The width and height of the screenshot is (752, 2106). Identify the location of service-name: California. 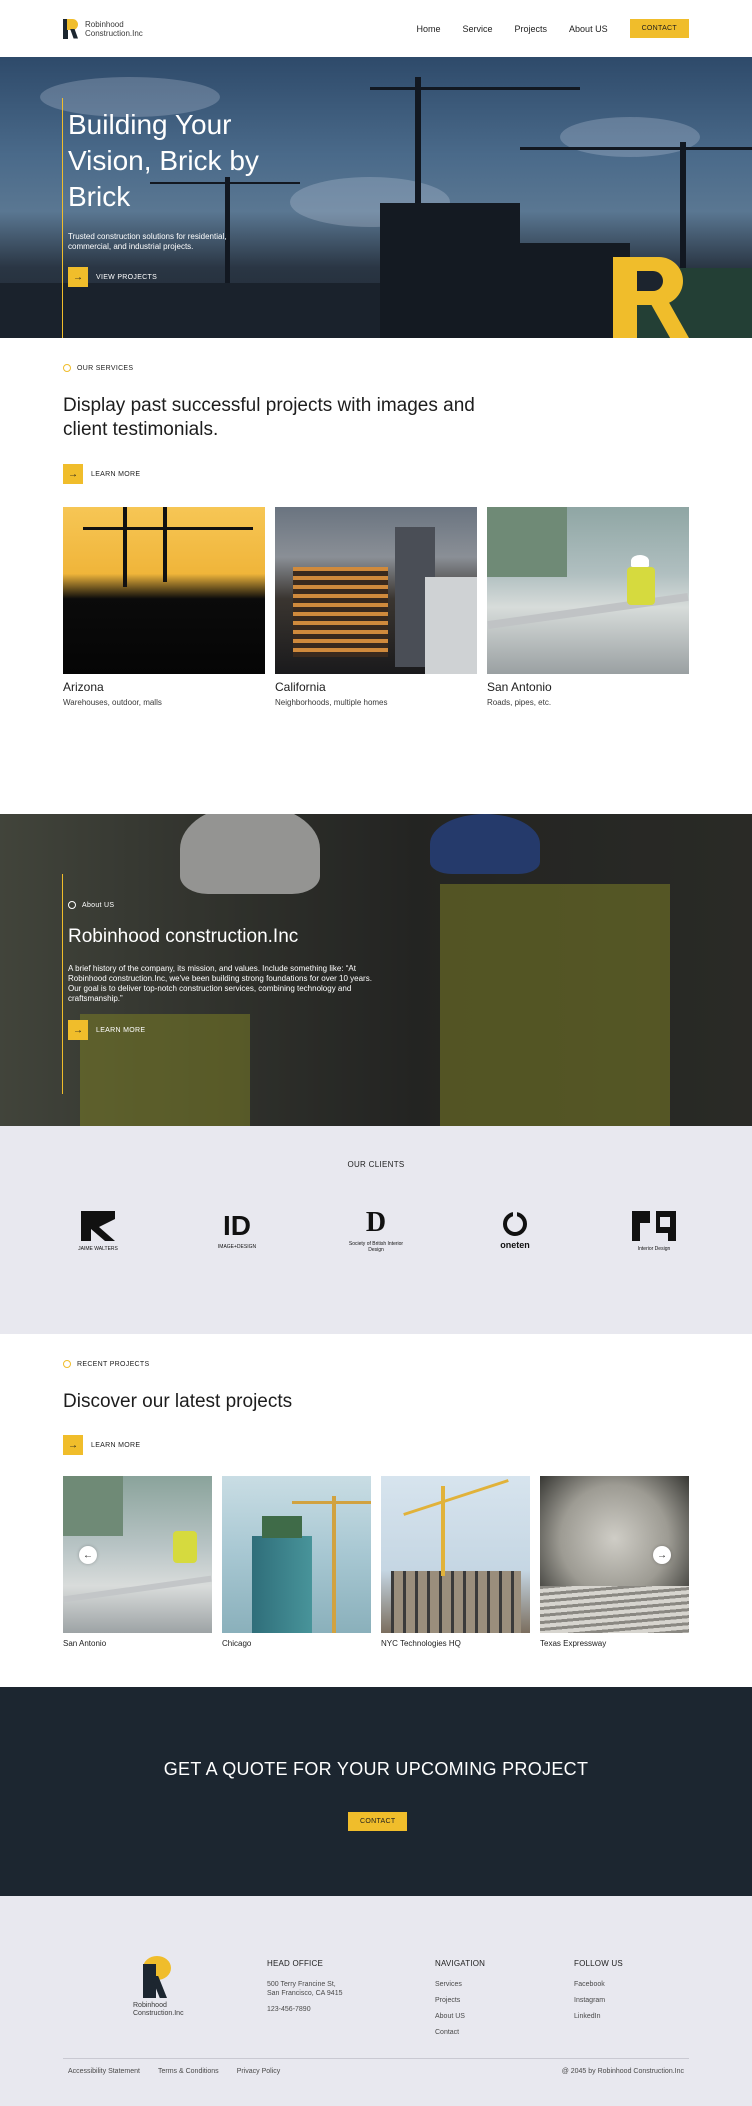
(300, 687).